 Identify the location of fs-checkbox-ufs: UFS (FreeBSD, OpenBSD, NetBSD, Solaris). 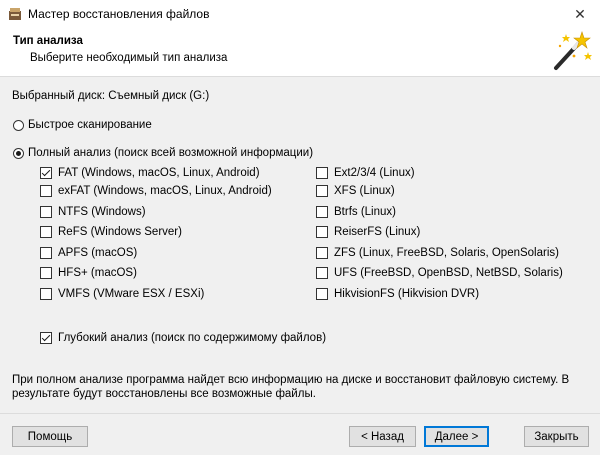
(439, 273).